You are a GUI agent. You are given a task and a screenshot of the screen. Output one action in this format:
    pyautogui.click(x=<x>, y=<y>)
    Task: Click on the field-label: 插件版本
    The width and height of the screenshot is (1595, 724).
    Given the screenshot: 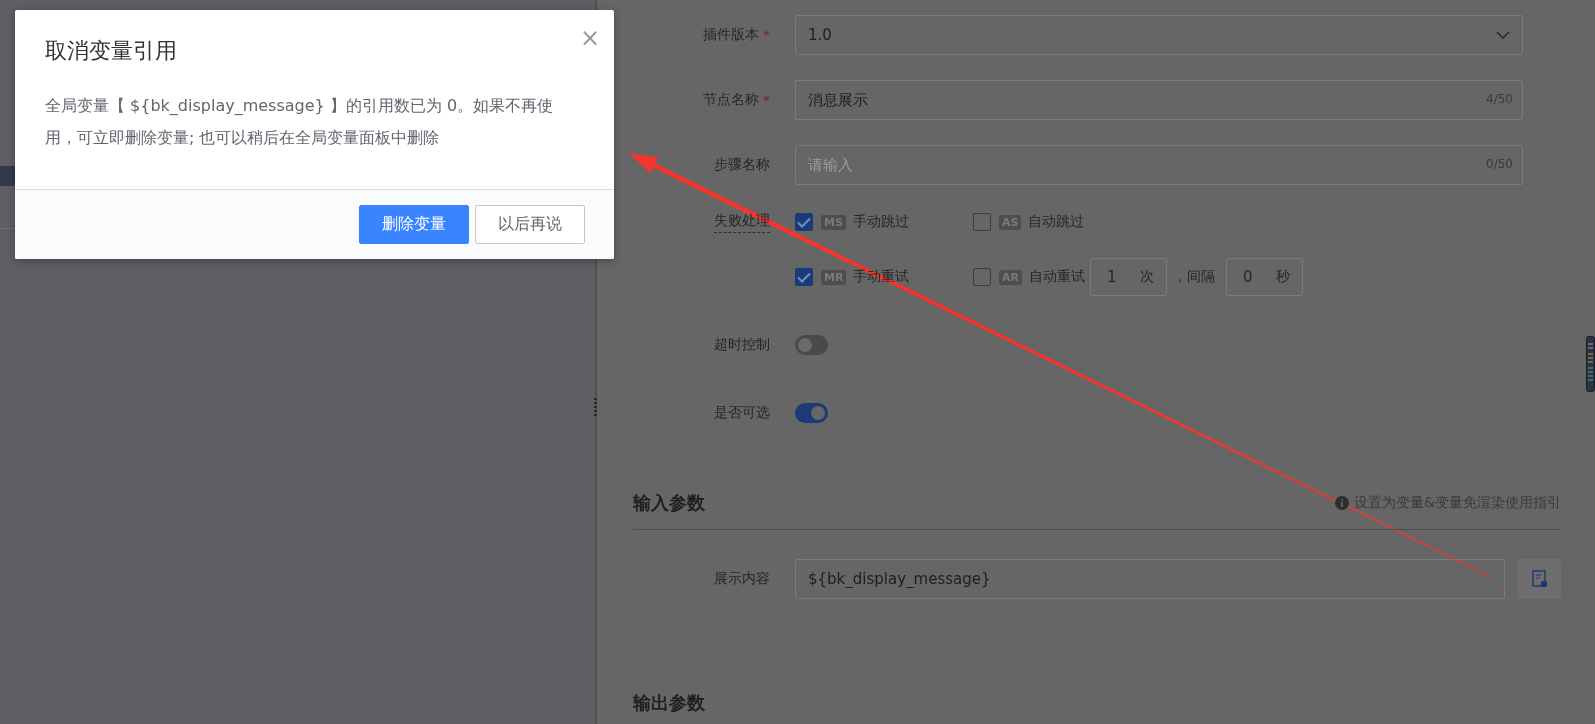 What is the action you would take?
    pyautogui.click(x=731, y=35)
    